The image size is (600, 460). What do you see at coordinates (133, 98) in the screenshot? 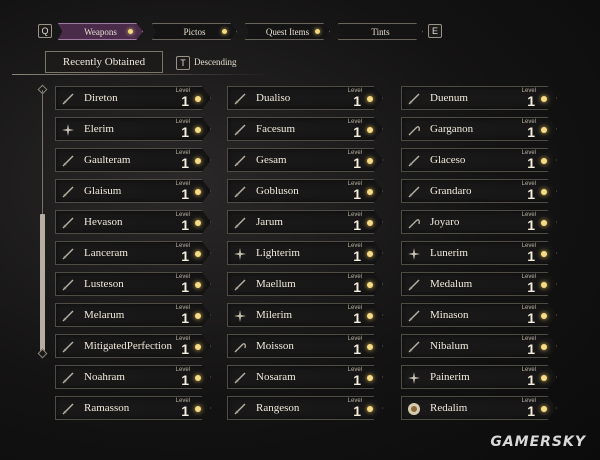
I see `weapon-card: Direton Level 1` at bounding box center [133, 98].